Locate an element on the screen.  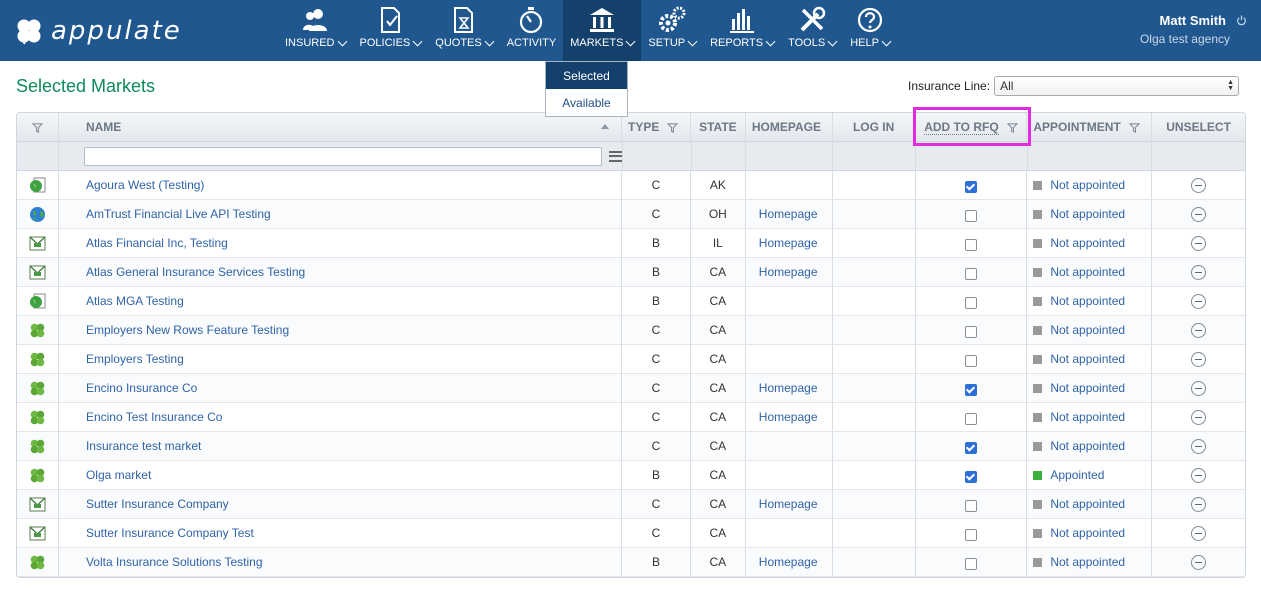
market-name-link: Atlas General Insurance Services Testing is located at coordinates (182, 272).